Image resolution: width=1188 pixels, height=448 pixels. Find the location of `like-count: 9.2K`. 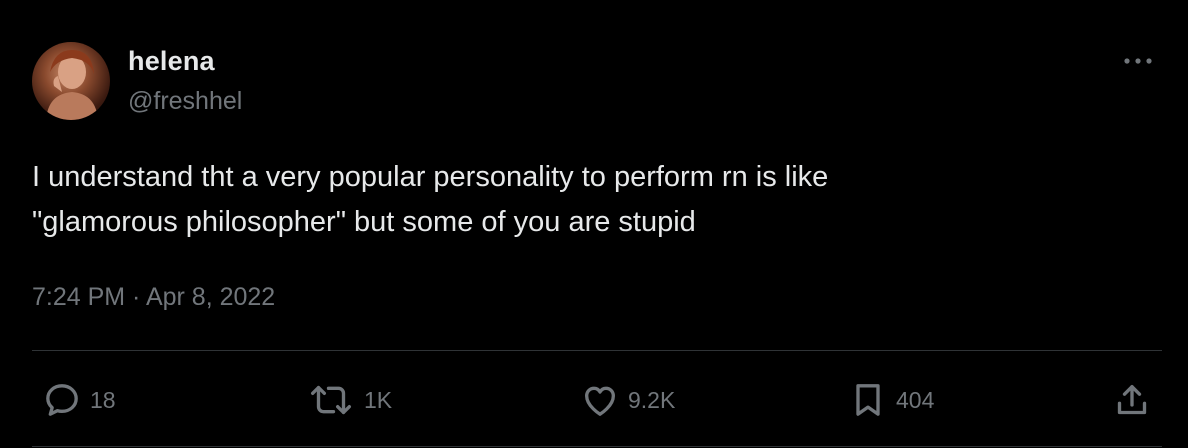

like-count: 9.2K is located at coordinates (652, 399).